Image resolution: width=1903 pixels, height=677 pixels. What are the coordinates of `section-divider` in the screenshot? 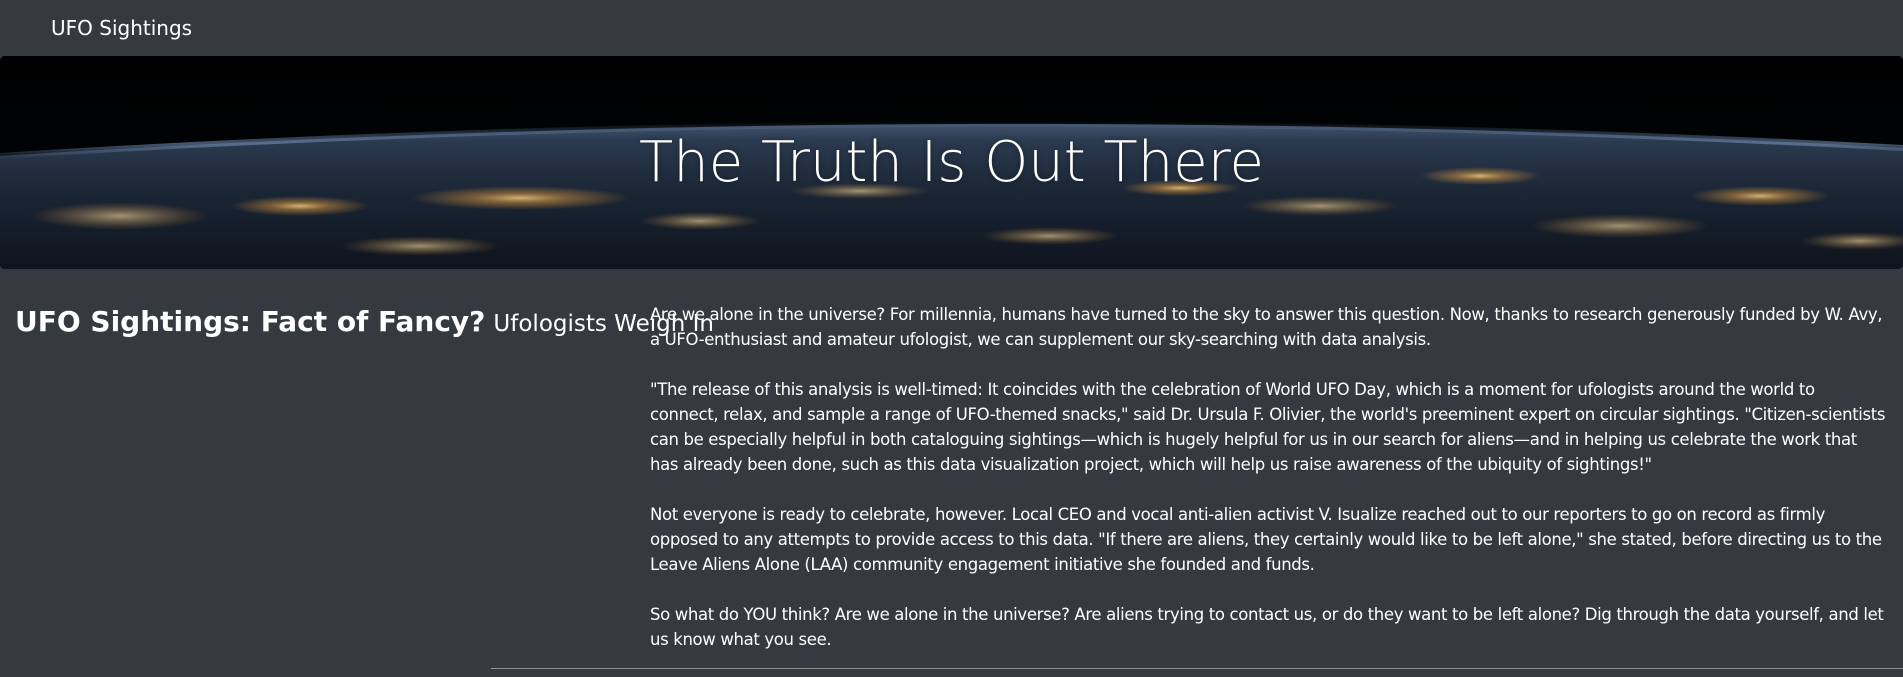 It's located at (1197, 668).